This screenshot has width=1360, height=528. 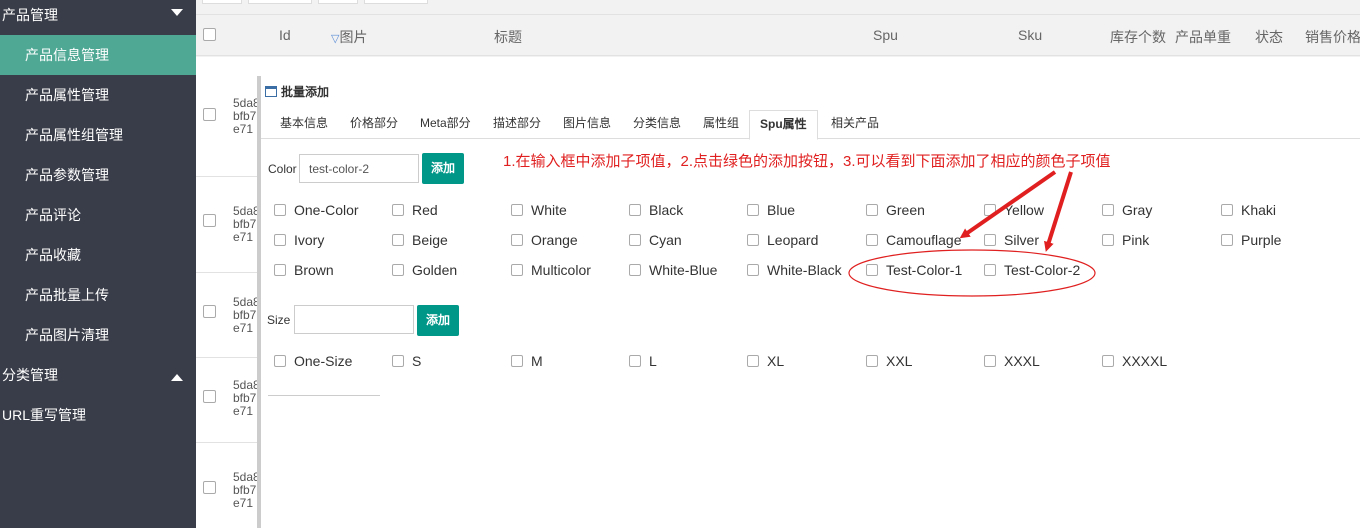 What do you see at coordinates (177, 12) in the screenshot?
I see `chevron-down-icon` at bounding box center [177, 12].